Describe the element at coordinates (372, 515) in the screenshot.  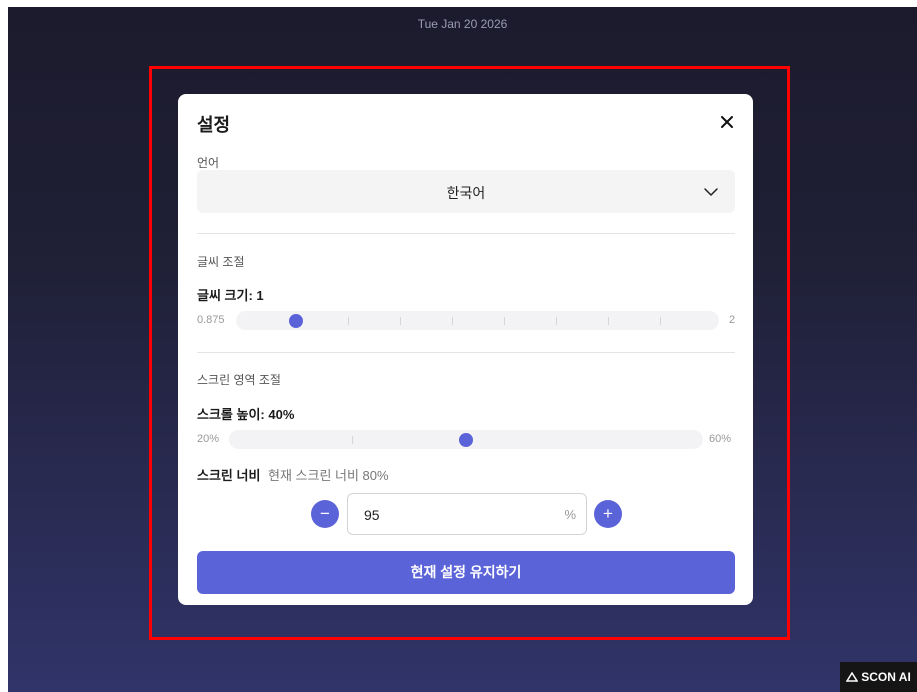
I see `screen-width-value: 95` at that location.